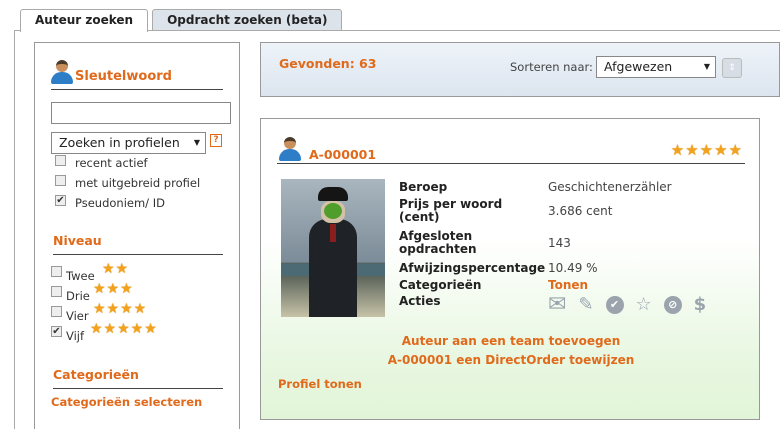 This screenshot has height=429, width=780. Describe the element at coordinates (343, 154) in the screenshot. I see `author-id: A-000001` at that location.